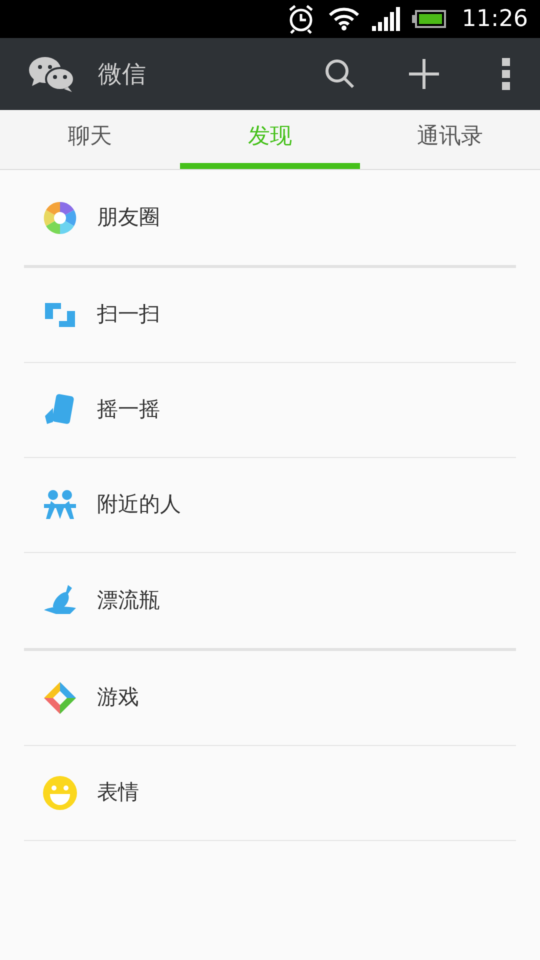  What do you see at coordinates (270, 217) in the screenshot?
I see `discover-item: 朋友圈` at bounding box center [270, 217].